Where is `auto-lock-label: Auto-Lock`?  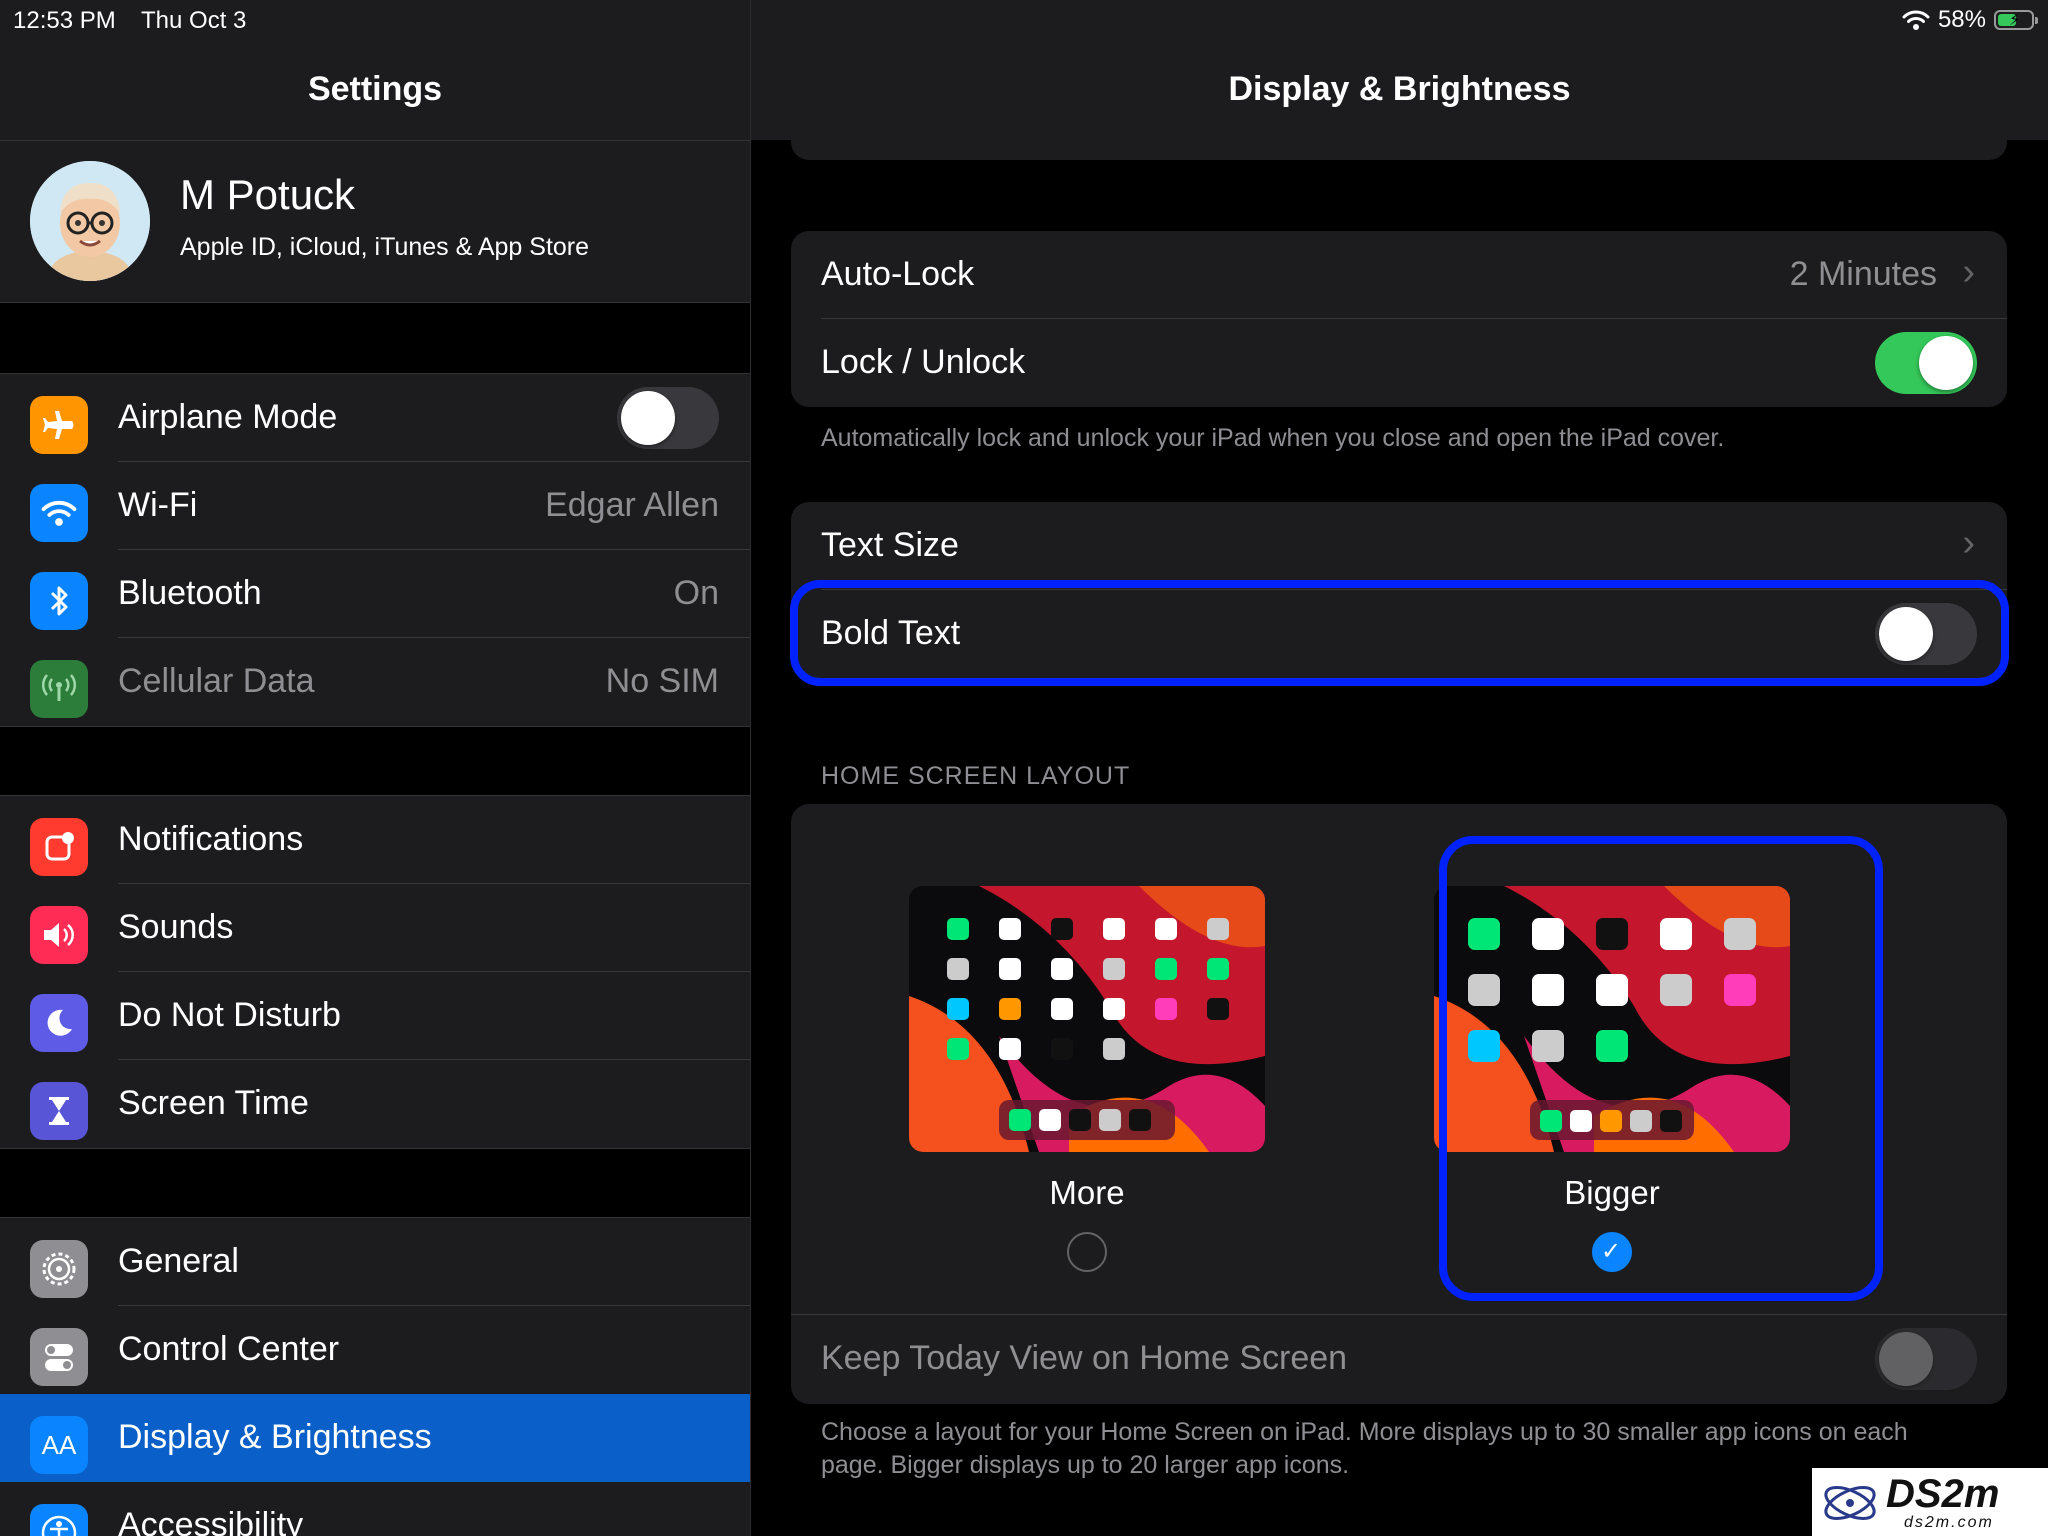
auto-lock-label: Auto-Lock is located at coordinates (898, 274).